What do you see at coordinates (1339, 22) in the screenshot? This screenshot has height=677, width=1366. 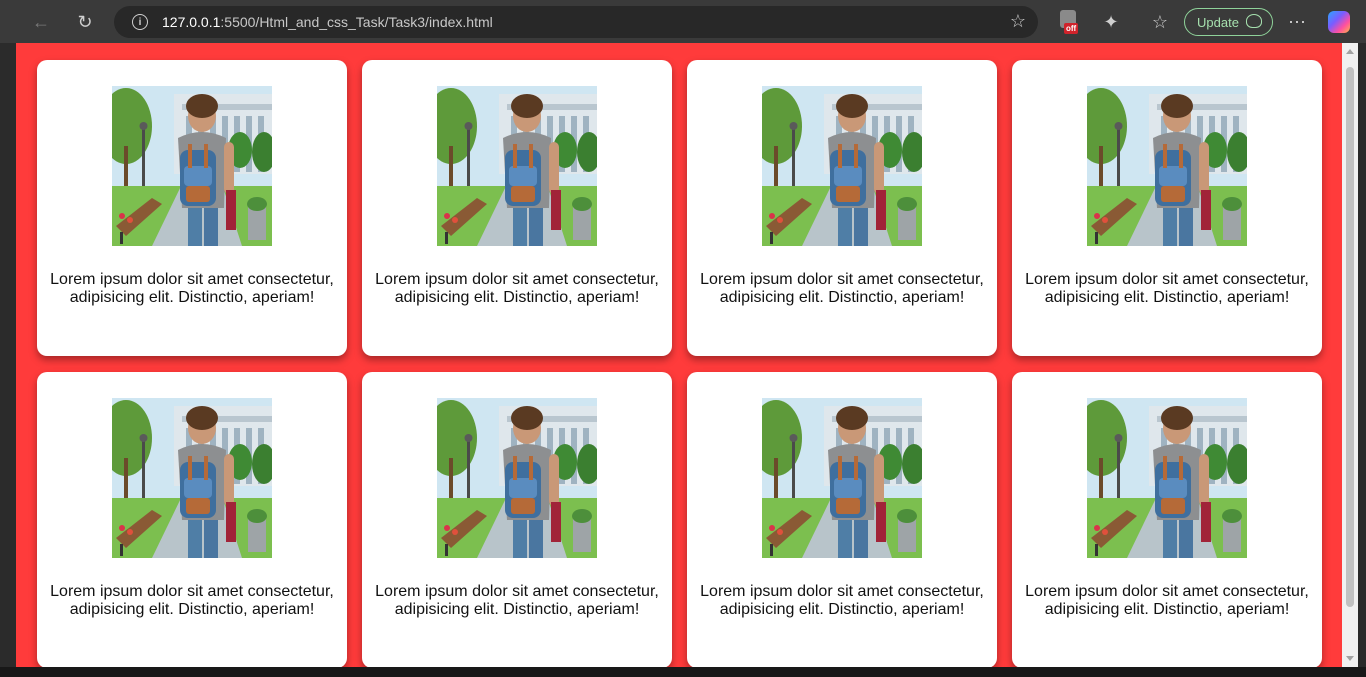 I see `copilot-icon` at bounding box center [1339, 22].